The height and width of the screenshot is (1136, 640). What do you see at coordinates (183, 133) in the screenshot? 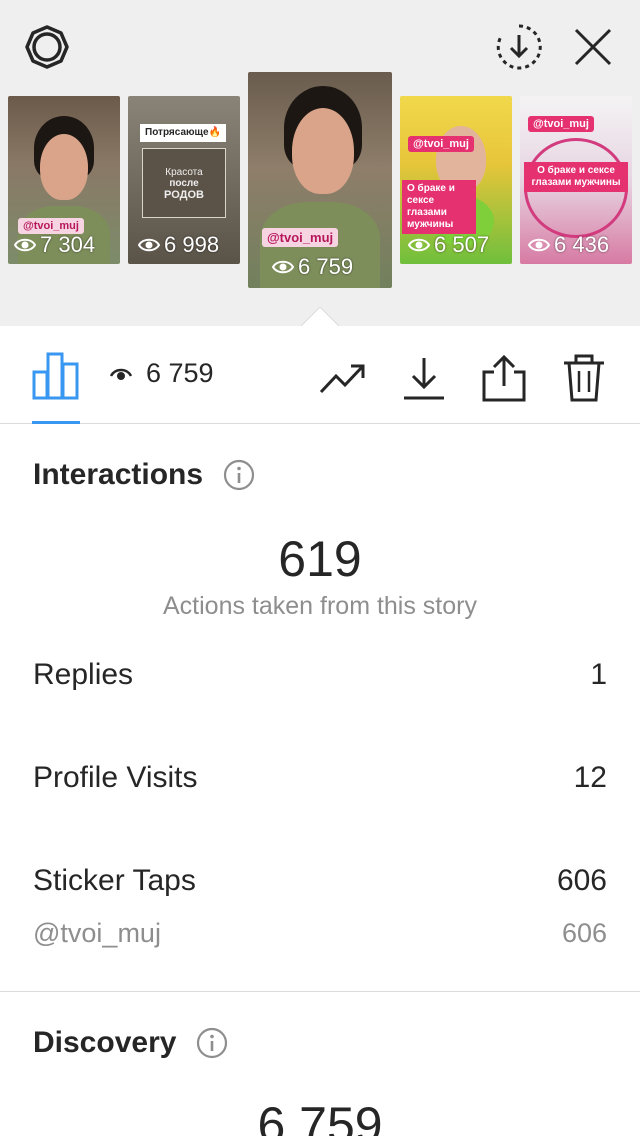
I see `story-headline: Потрясающе🔥` at bounding box center [183, 133].